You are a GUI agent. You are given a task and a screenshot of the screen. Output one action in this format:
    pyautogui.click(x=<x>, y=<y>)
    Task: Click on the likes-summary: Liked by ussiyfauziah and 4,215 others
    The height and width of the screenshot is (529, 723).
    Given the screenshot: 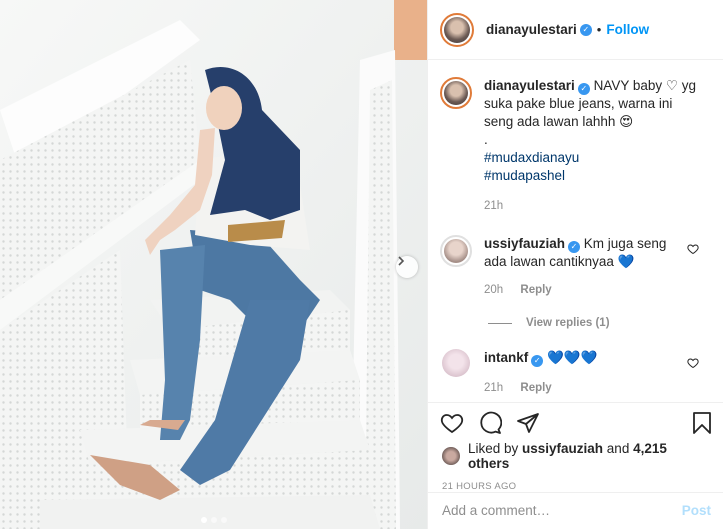 What is the action you would take?
    pyautogui.click(x=575, y=454)
    